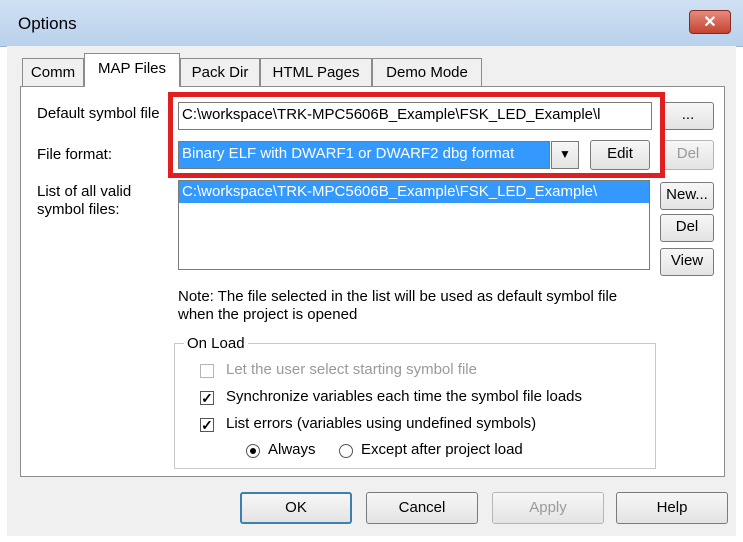 This screenshot has width=743, height=542. I want to click on window-title: Options, so click(47, 23).